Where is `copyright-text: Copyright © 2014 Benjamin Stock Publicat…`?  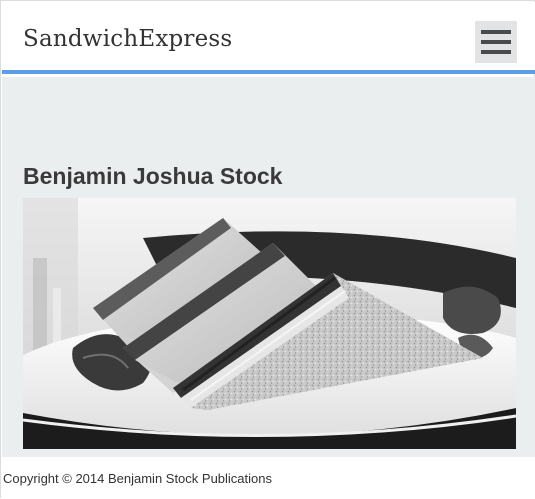 copyright-text: Copyright © 2014 Benjamin Stock Publicat… is located at coordinates (138, 478).